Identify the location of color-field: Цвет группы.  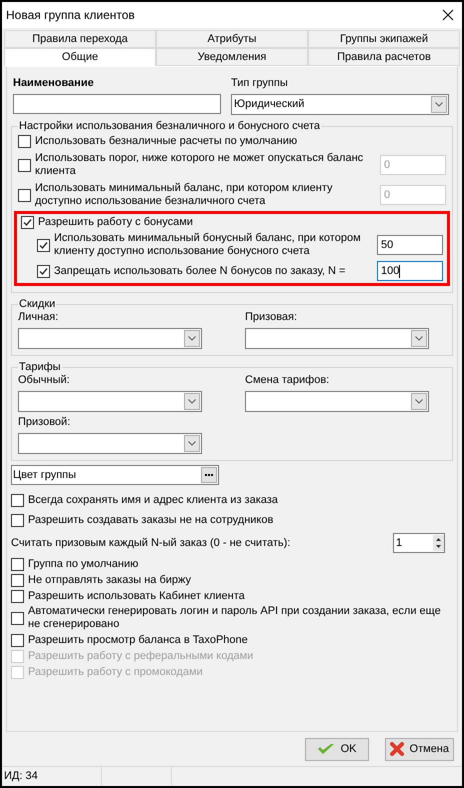
(115, 475).